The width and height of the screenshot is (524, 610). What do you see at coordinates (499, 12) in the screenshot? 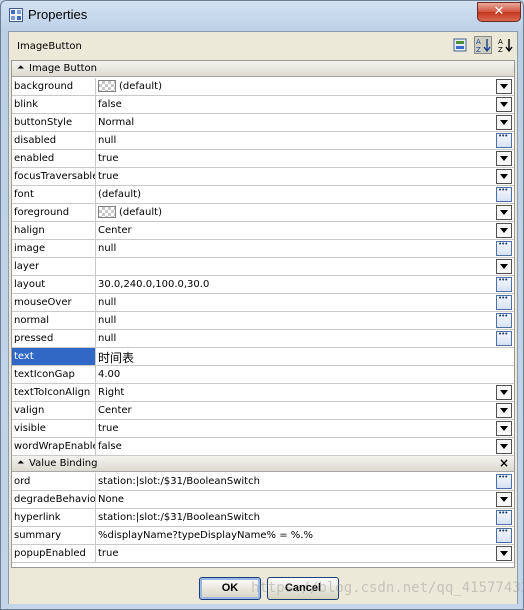
I see `window-close-button: ✕` at bounding box center [499, 12].